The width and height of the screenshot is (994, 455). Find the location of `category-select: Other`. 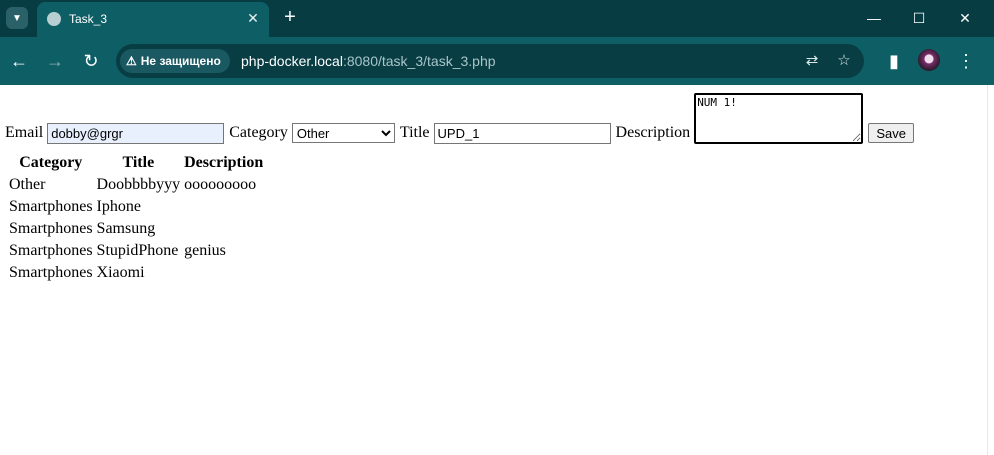

category-select: Other is located at coordinates (343, 133).